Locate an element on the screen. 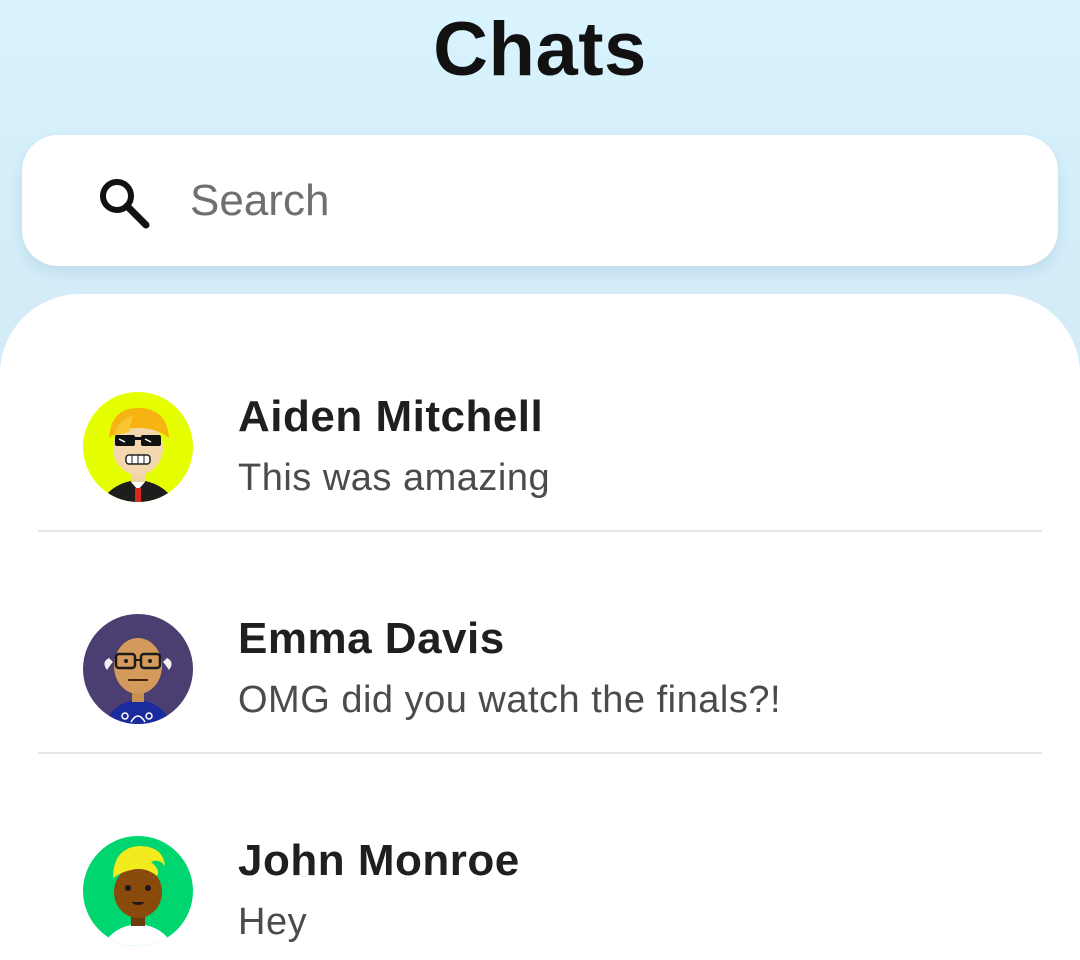 This screenshot has width=1080, height=960. chat-last-message: OMG did you watch the finals?! is located at coordinates (510, 700).